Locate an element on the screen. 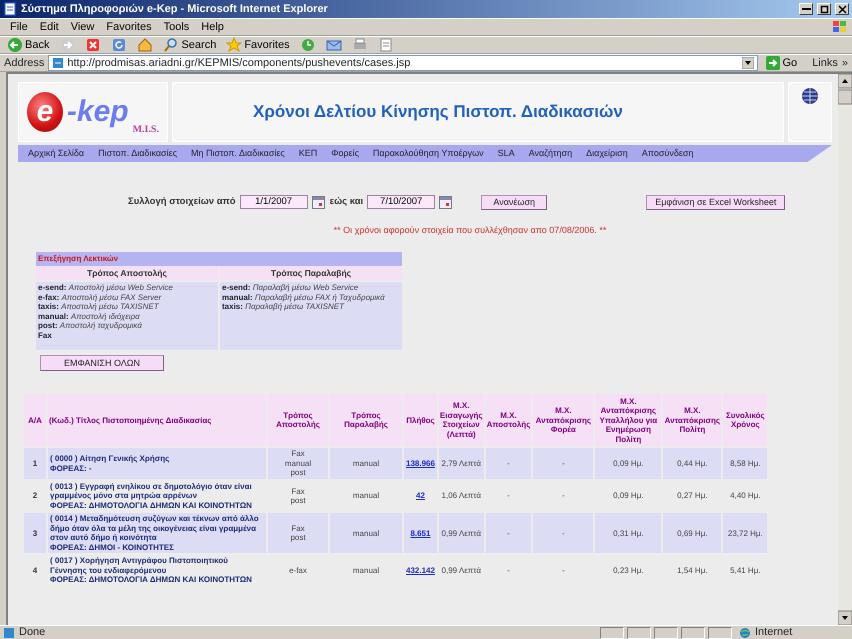  date-field: 7/10/2007 is located at coordinates (401, 202).